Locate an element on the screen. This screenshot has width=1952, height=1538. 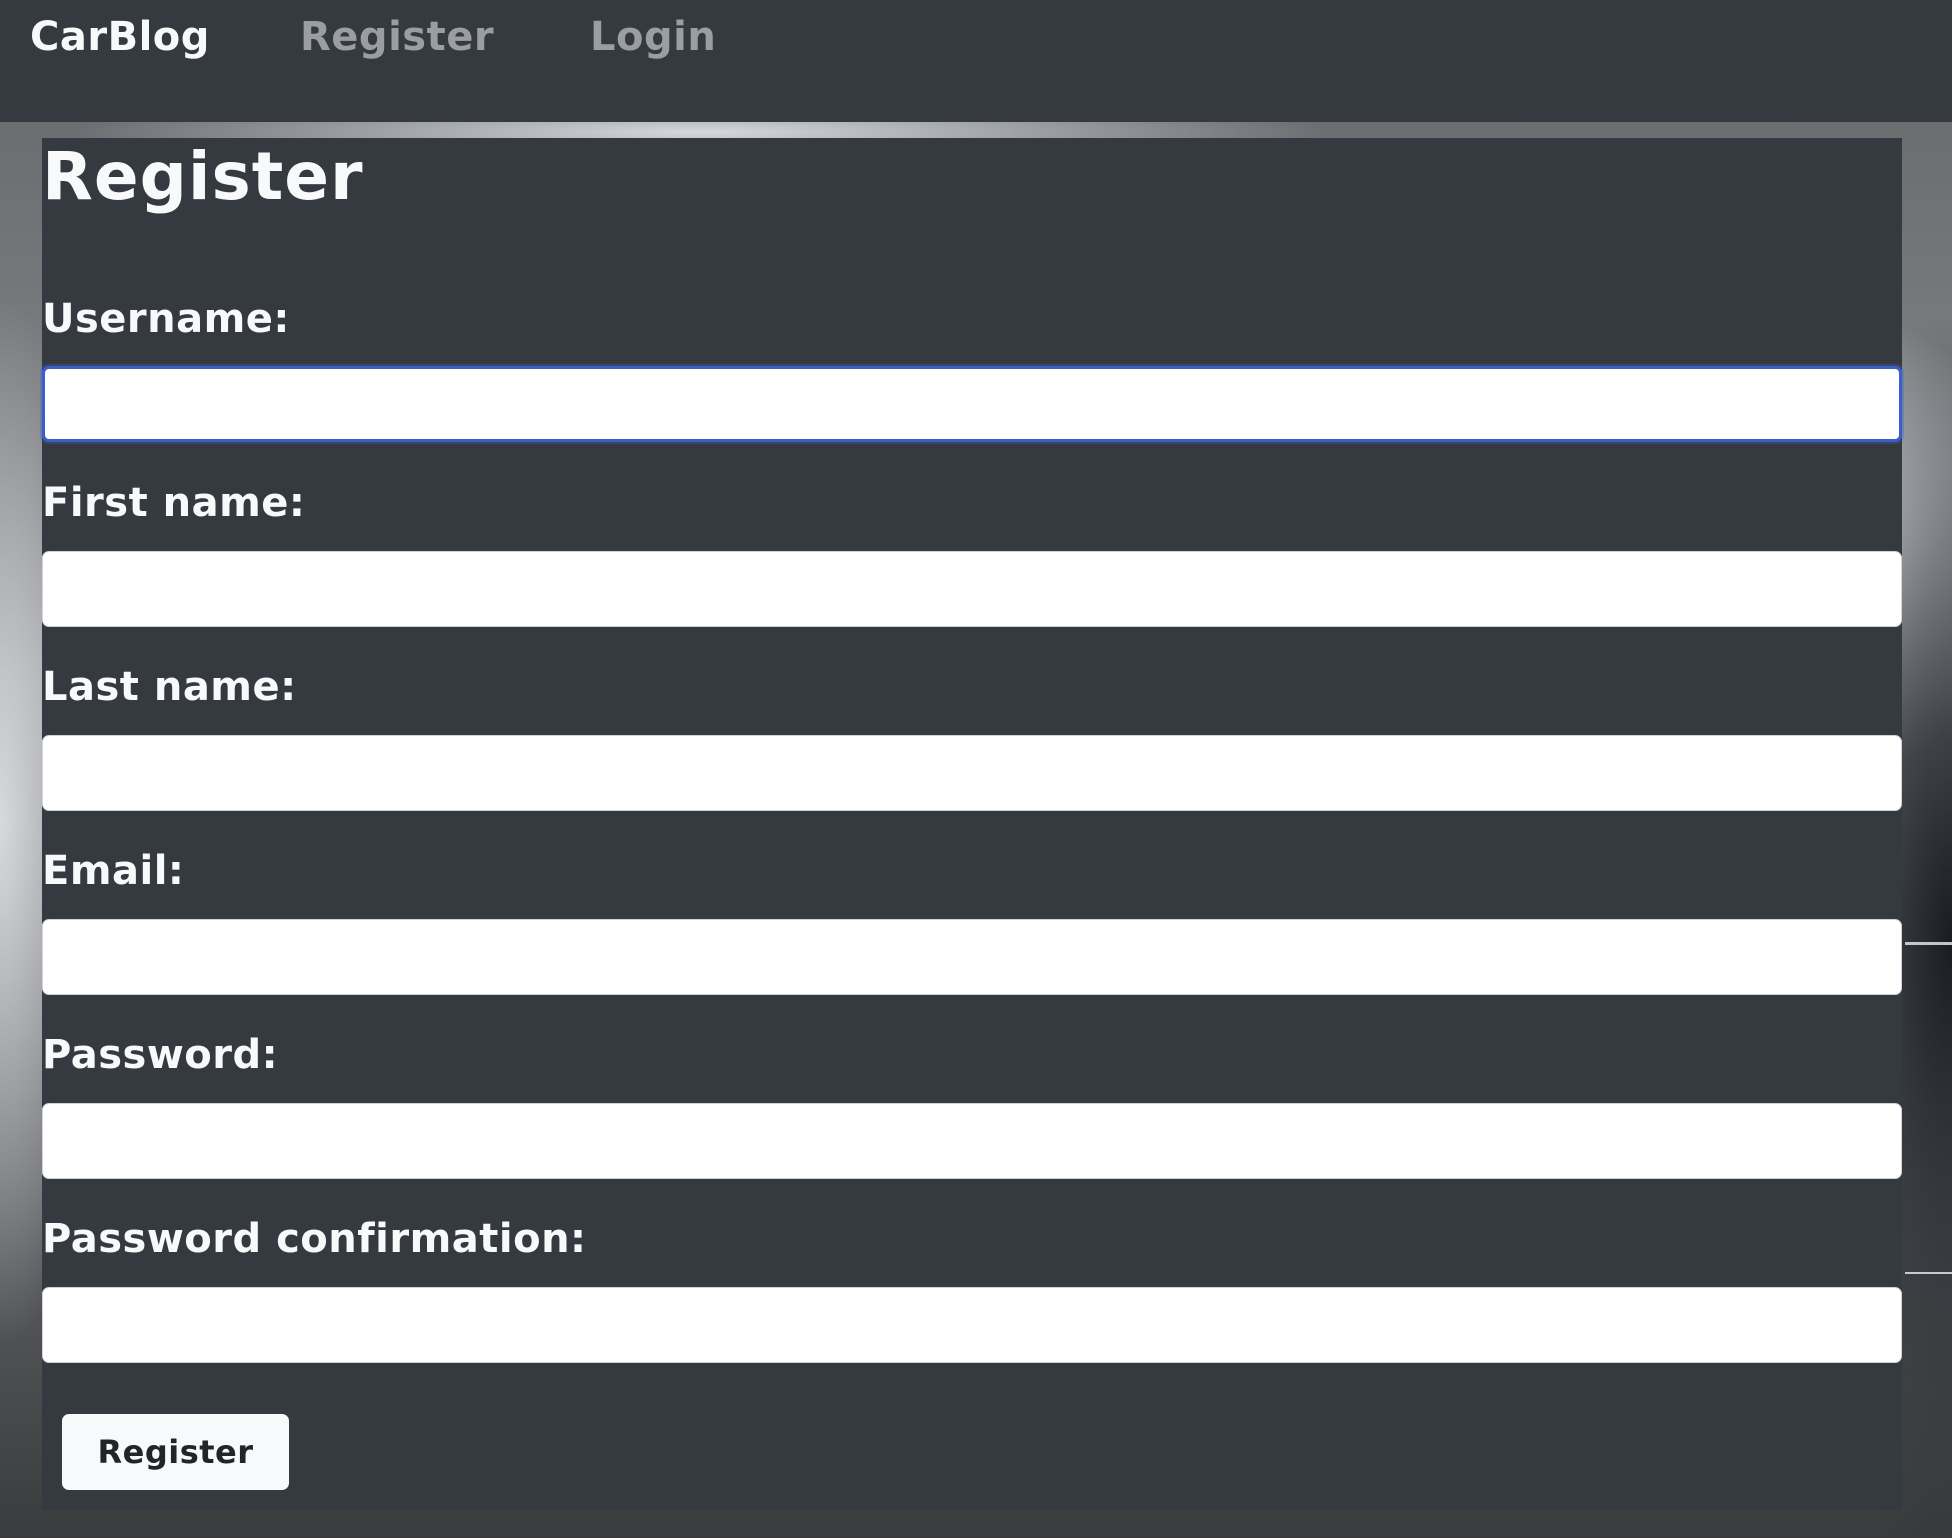
email-label: Email: is located at coordinates (113, 871).